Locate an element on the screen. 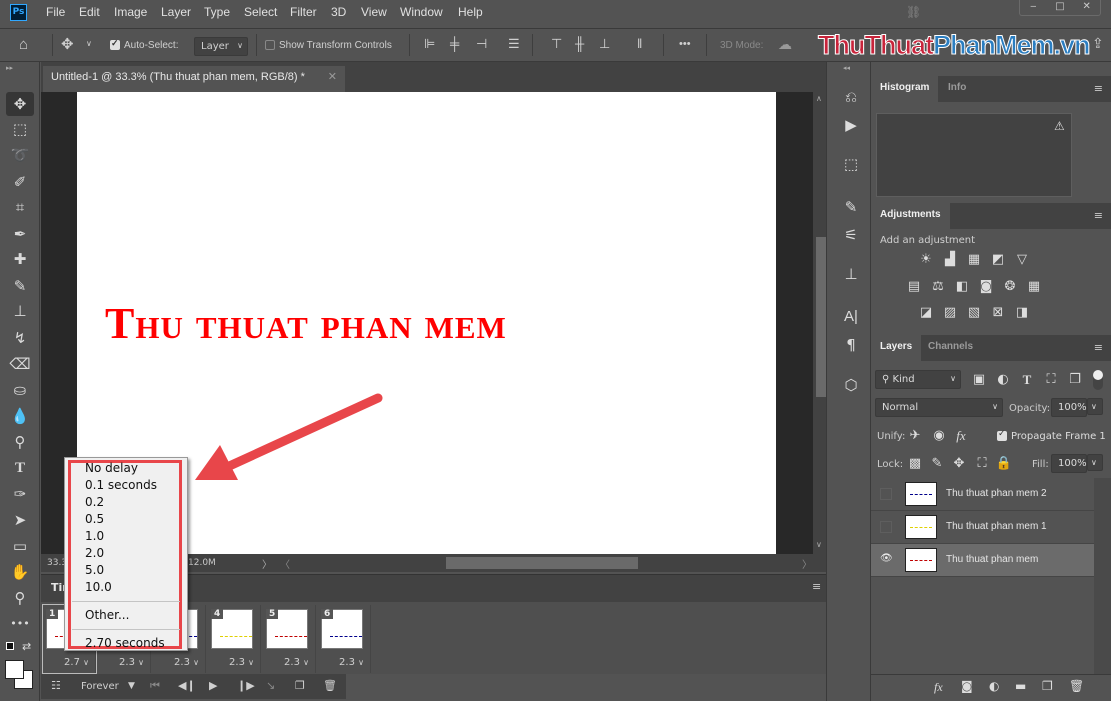 This screenshot has width=1111, height=701. share-icon: ⇪ is located at coordinates (1098, 43).